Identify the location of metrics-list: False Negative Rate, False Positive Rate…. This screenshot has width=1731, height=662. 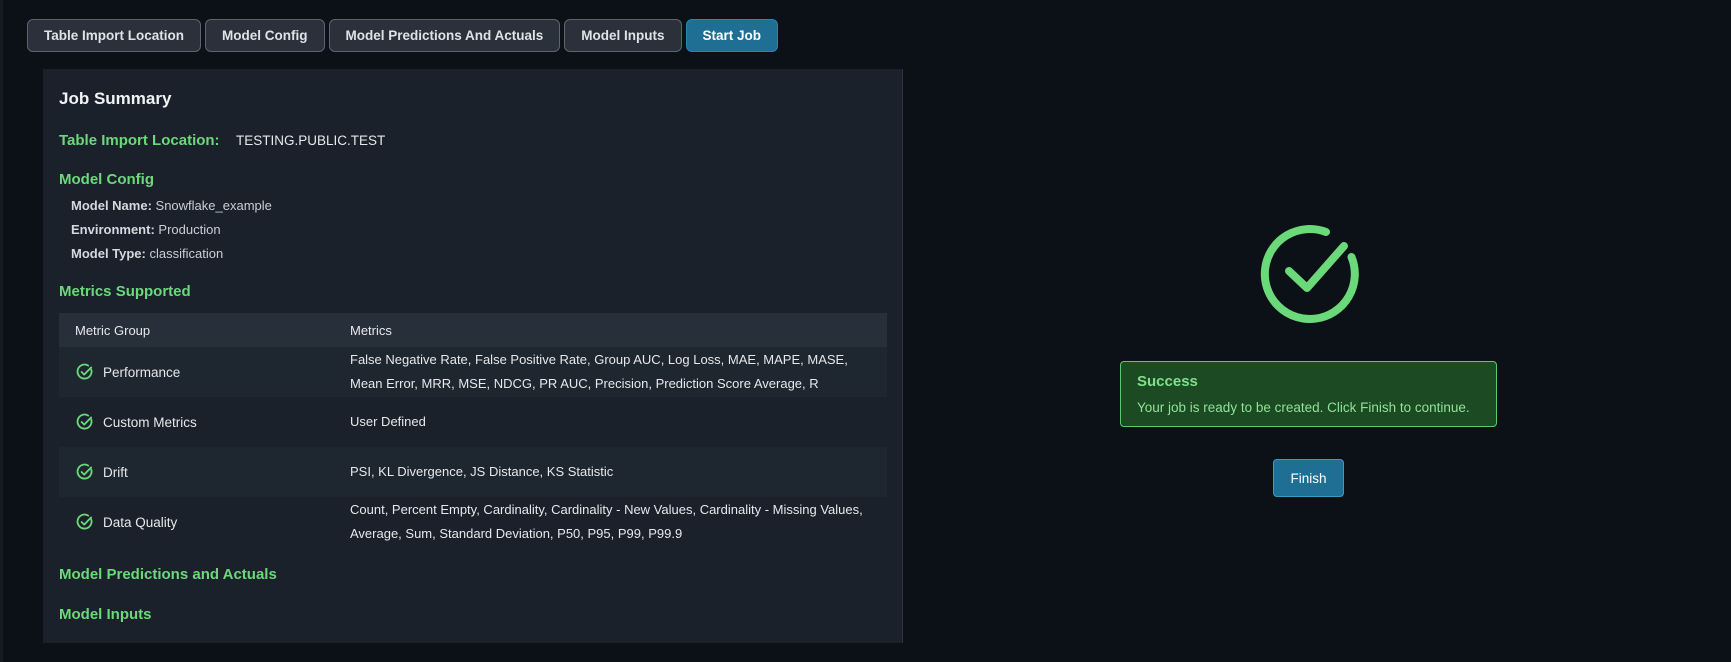
(599, 371).